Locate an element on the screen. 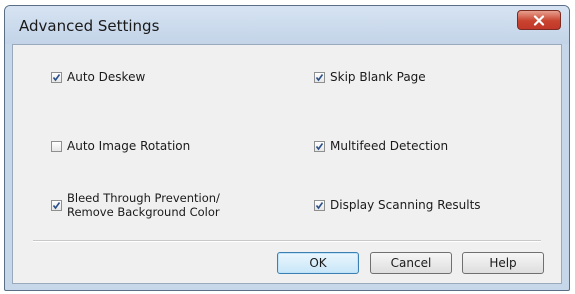 Image resolution: width=575 pixels, height=294 pixels. close-icon is located at coordinates (539, 20).